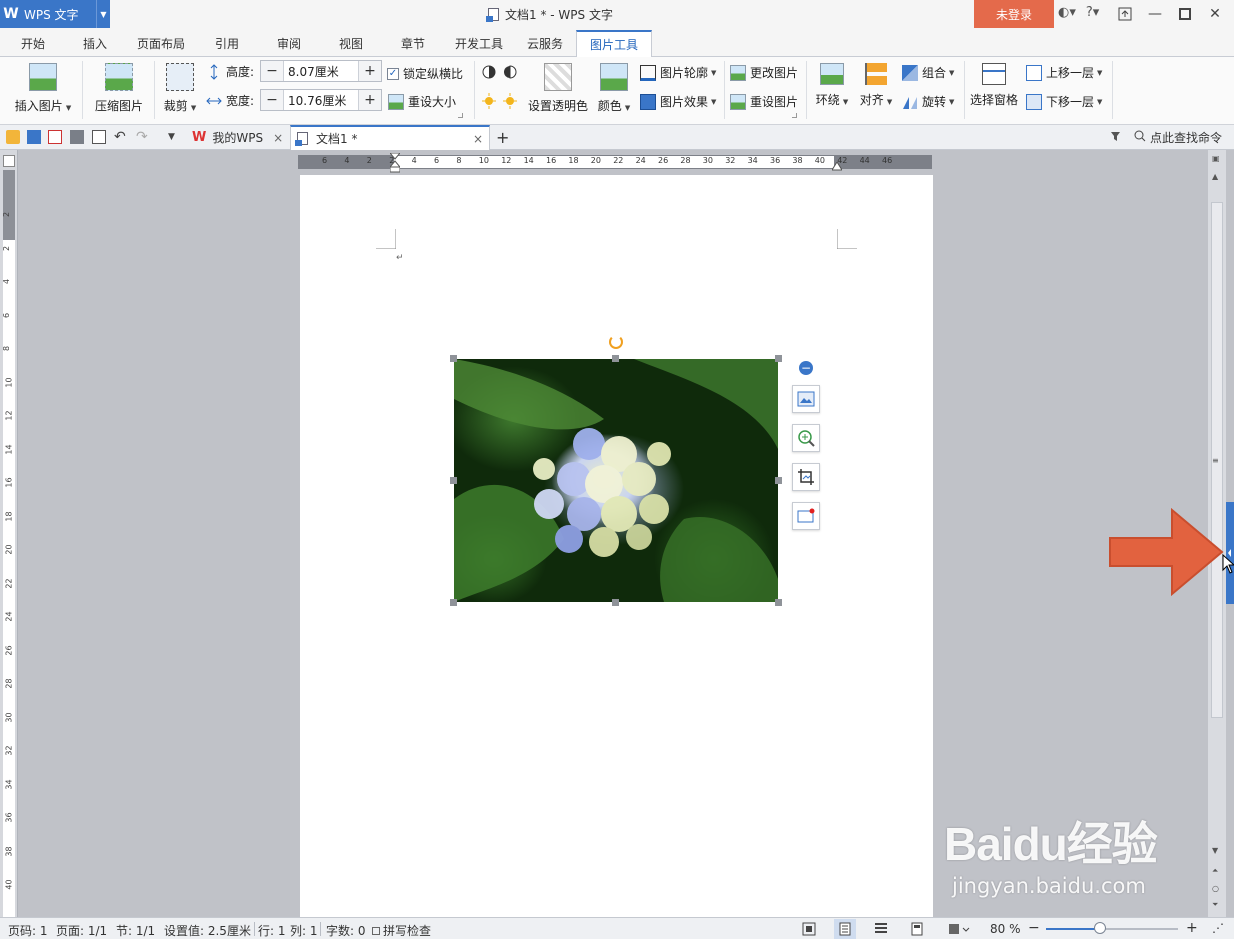 The height and width of the screenshot is (939, 1234). Describe the element at coordinates (832, 85) in the screenshot. I see `wrap-button: 环绕 ▼` at that location.